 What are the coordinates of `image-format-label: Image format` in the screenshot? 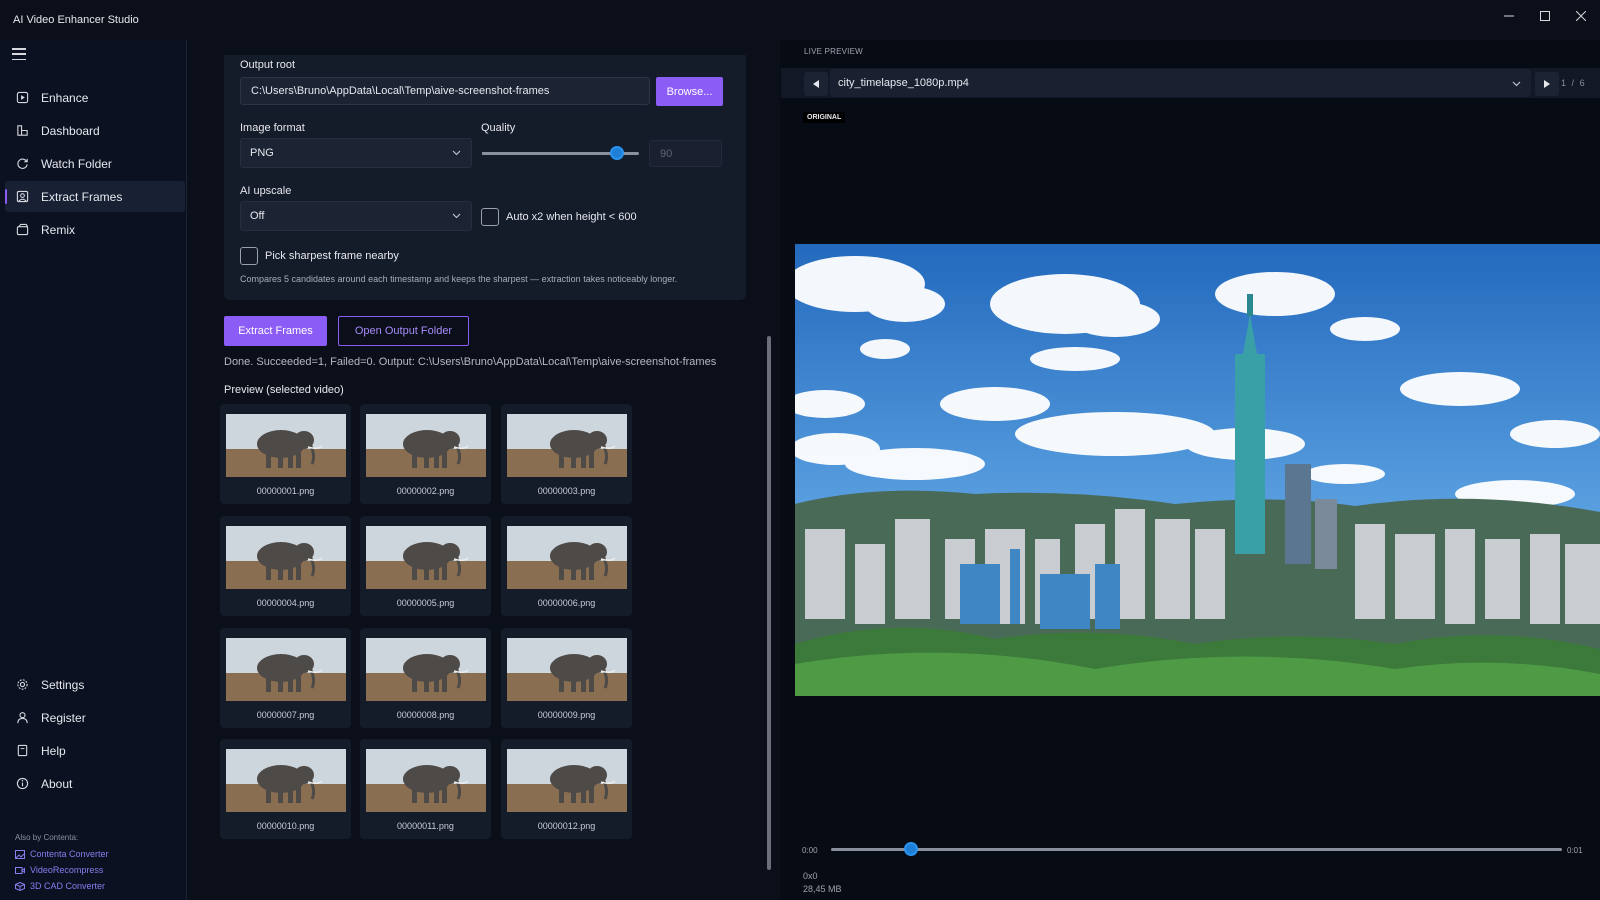 It's located at (272, 128).